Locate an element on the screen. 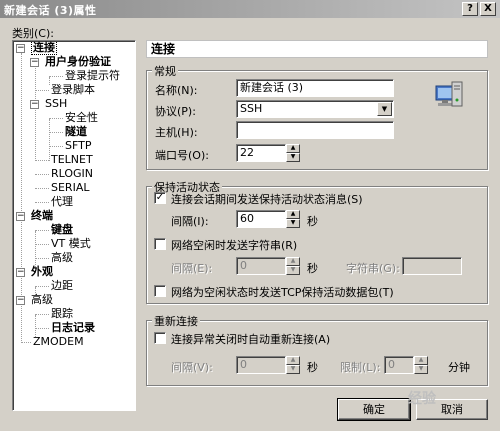 The height and width of the screenshot is (431, 500). tree-item-keyboard: 键盘 is located at coordinates (62, 230).